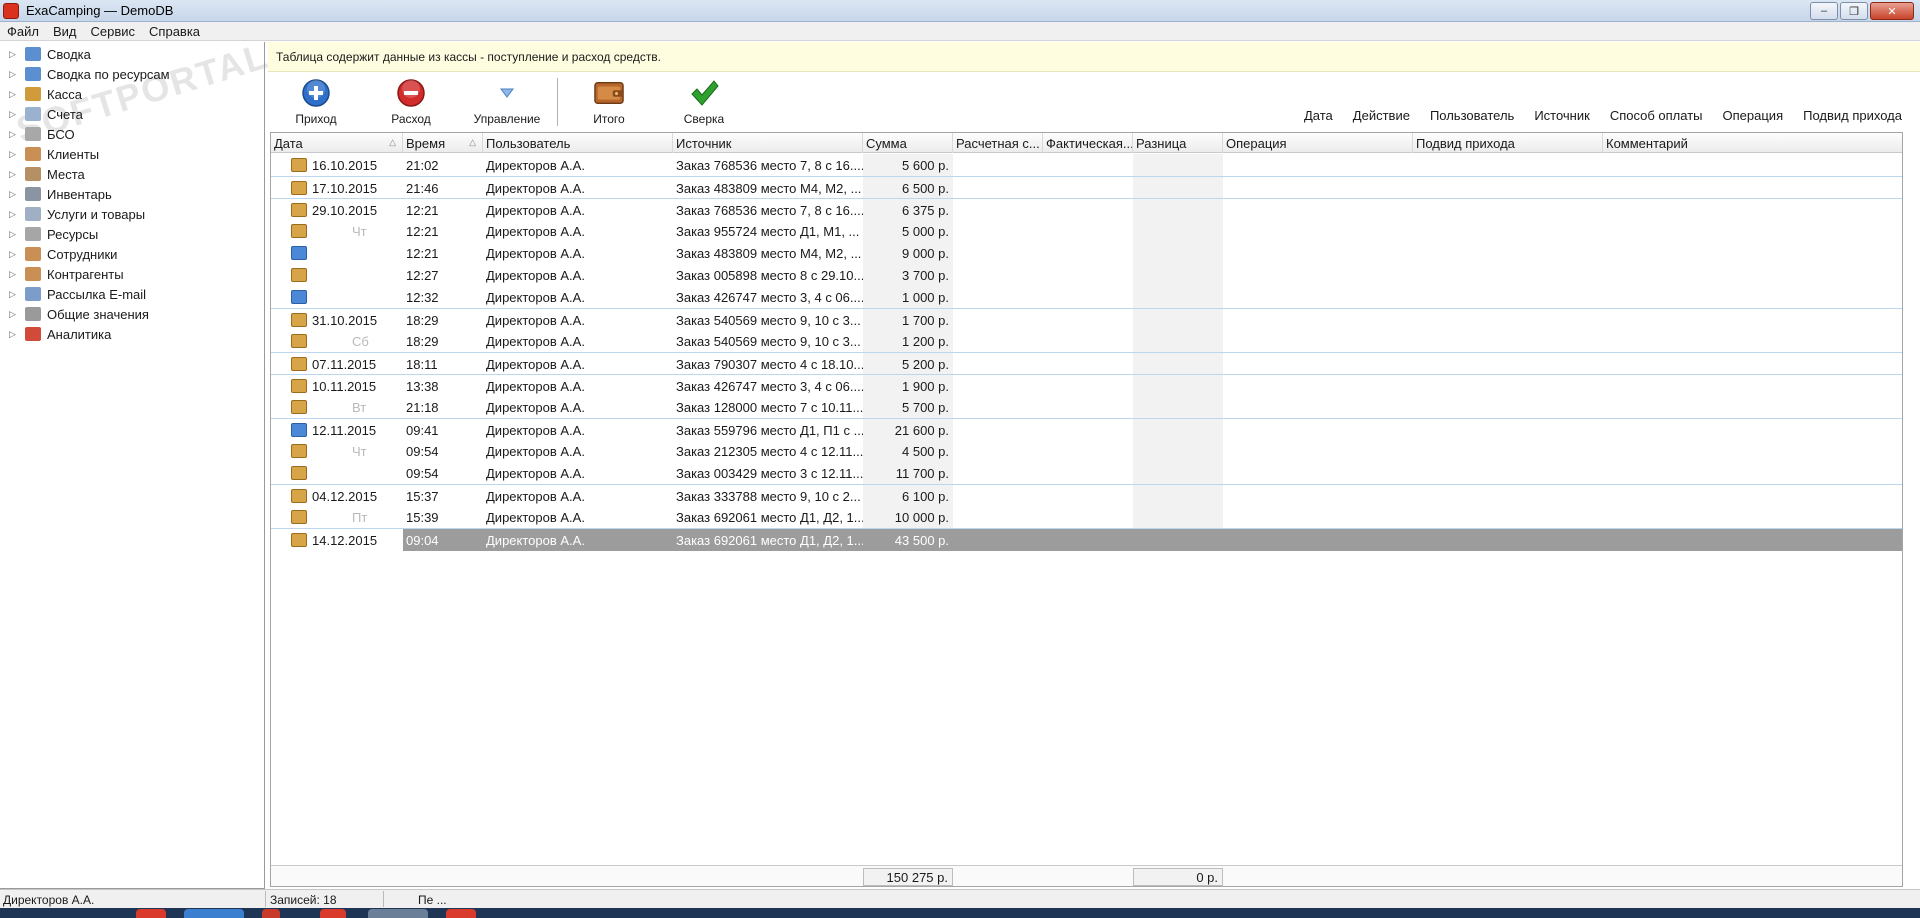 The image size is (1920, 918). What do you see at coordinates (359, 231) in the screenshot?
I see `weekday-cell: Чт` at bounding box center [359, 231].